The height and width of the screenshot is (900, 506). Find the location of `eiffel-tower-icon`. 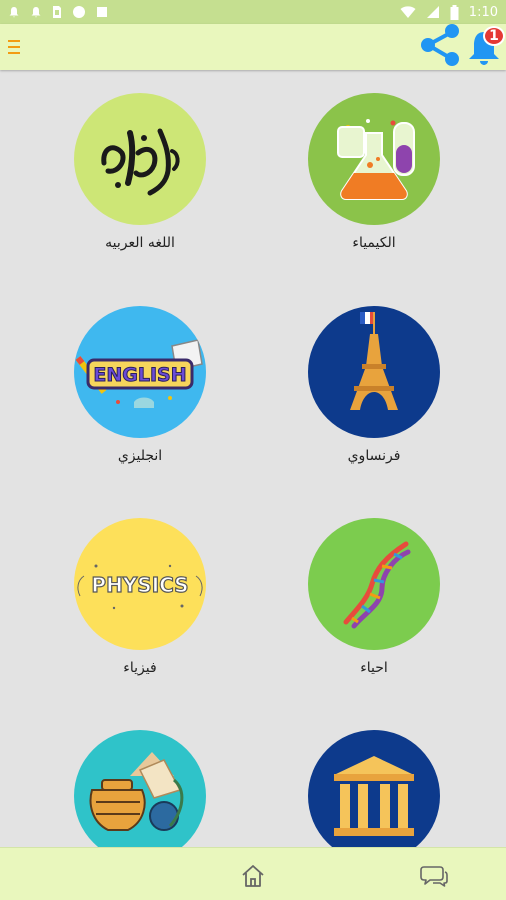

eiffel-tower-icon is located at coordinates (374, 372).